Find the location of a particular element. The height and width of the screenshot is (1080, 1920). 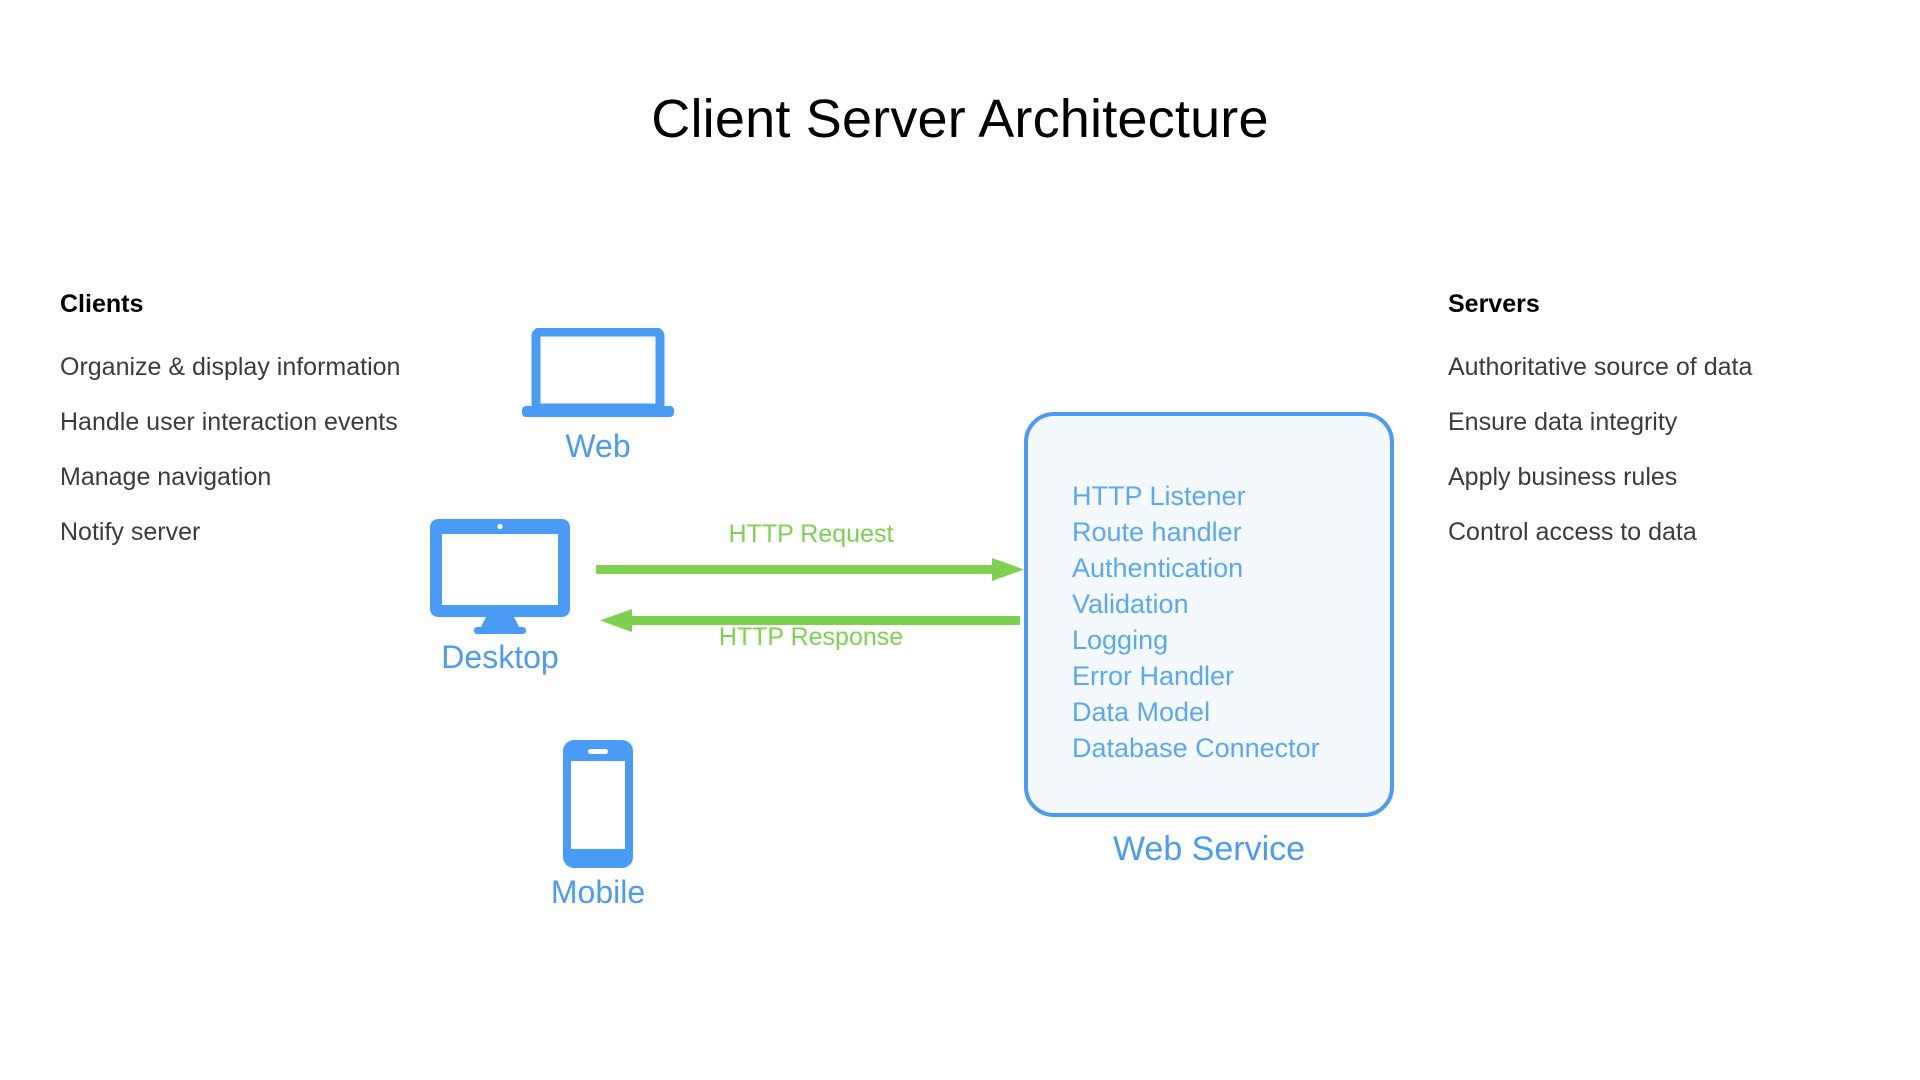

service-item: HTTP Listener is located at coordinates (1159, 496).